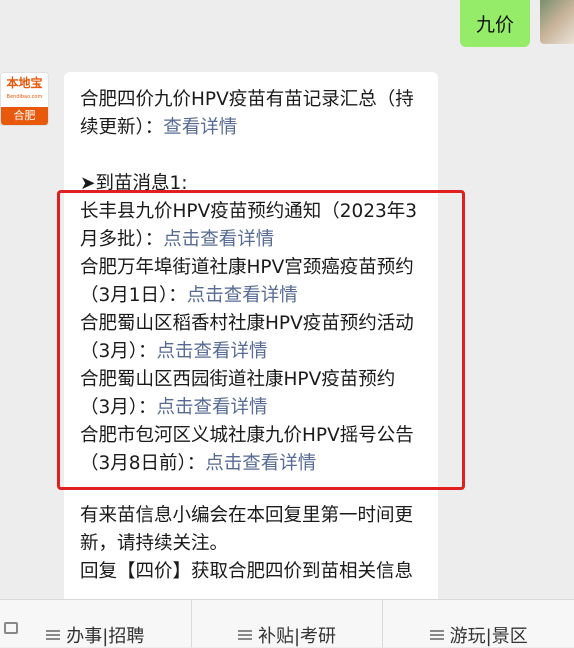 The image size is (574, 648). Describe the element at coordinates (24, 83) in the screenshot. I see `avatar-brand: 本地宝` at that location.